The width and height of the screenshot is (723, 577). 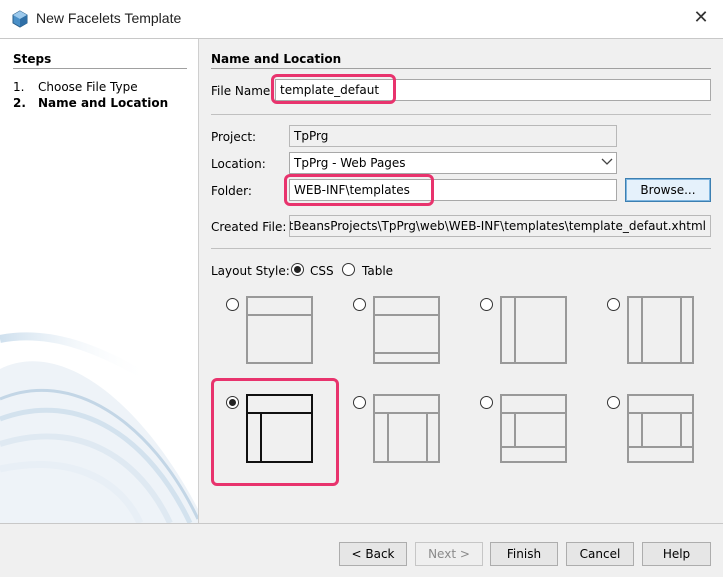 I want to click on chevron-down-icon, so click(x=607, y=164).